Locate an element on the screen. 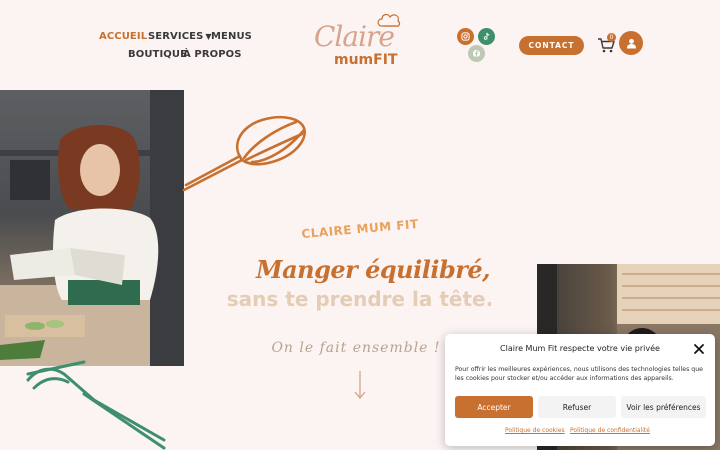 Image resolution: width=720 pixels, height=450 pixels. refuse-label: Refuser is located at coordinates (577, 407).